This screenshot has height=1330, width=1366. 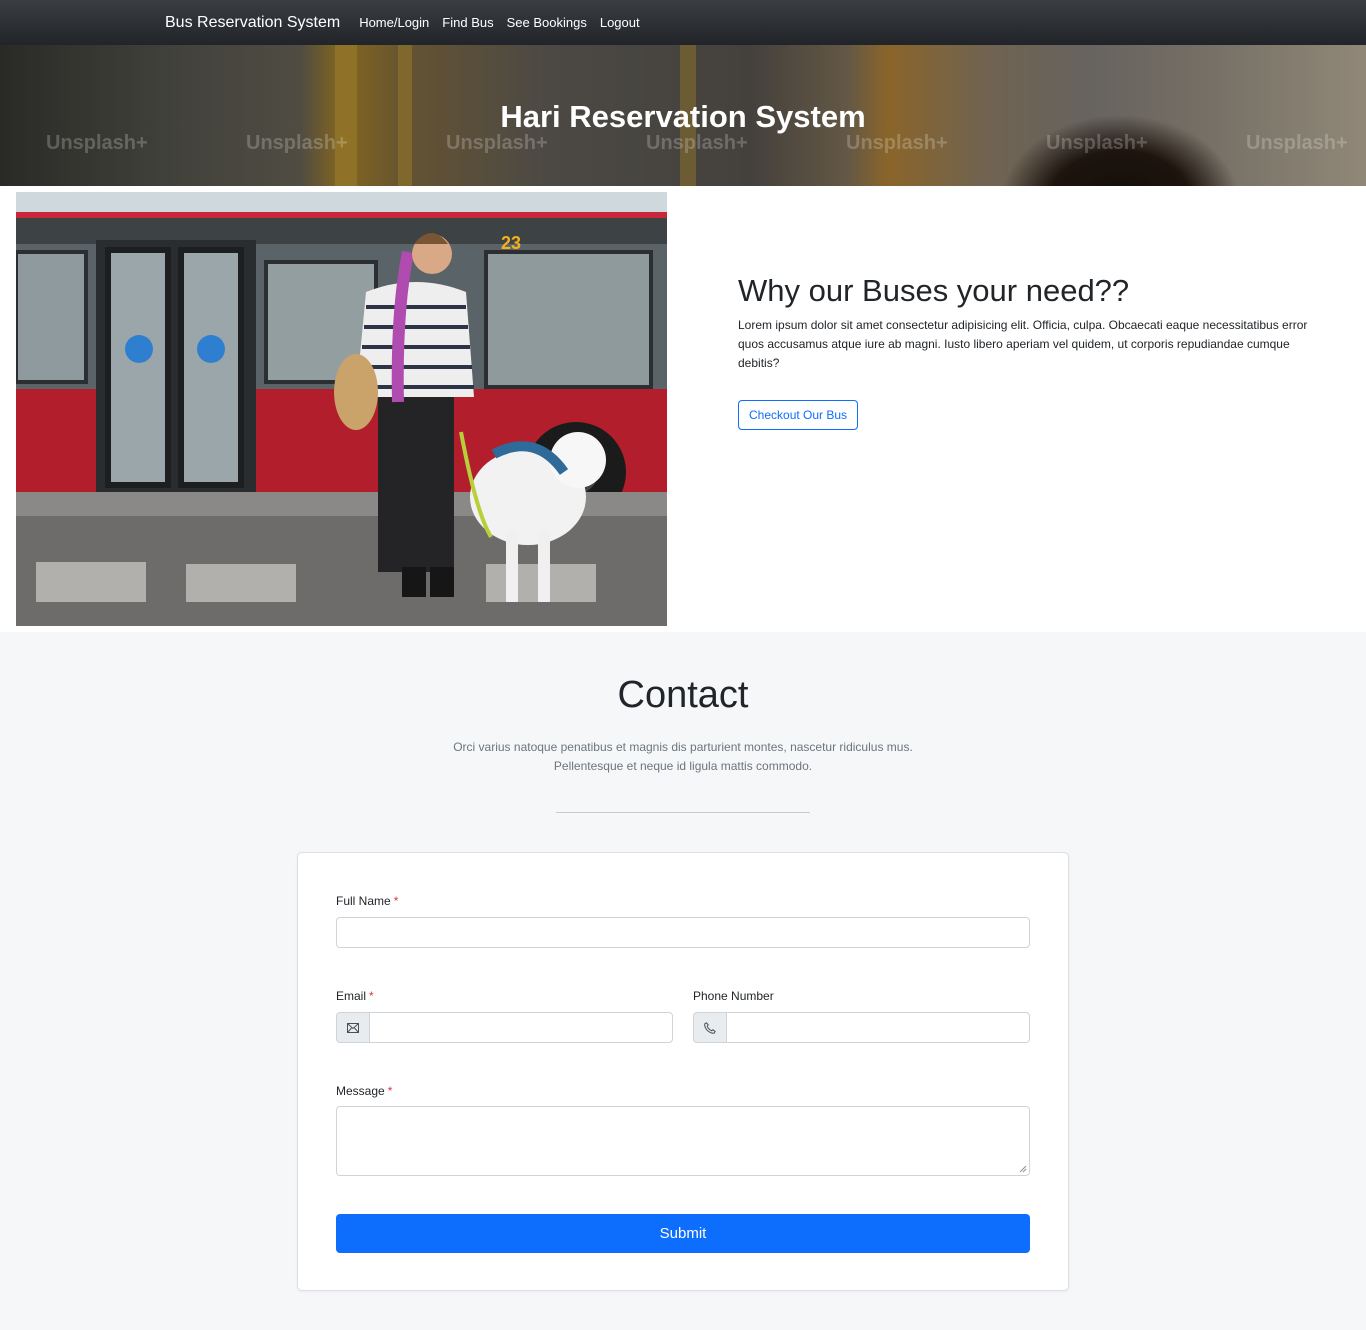 What do you see at coordinates (934, 290) in the screenshot?
I see `about-heading: Why our Buses your need??` at bounding box center [934, 290].